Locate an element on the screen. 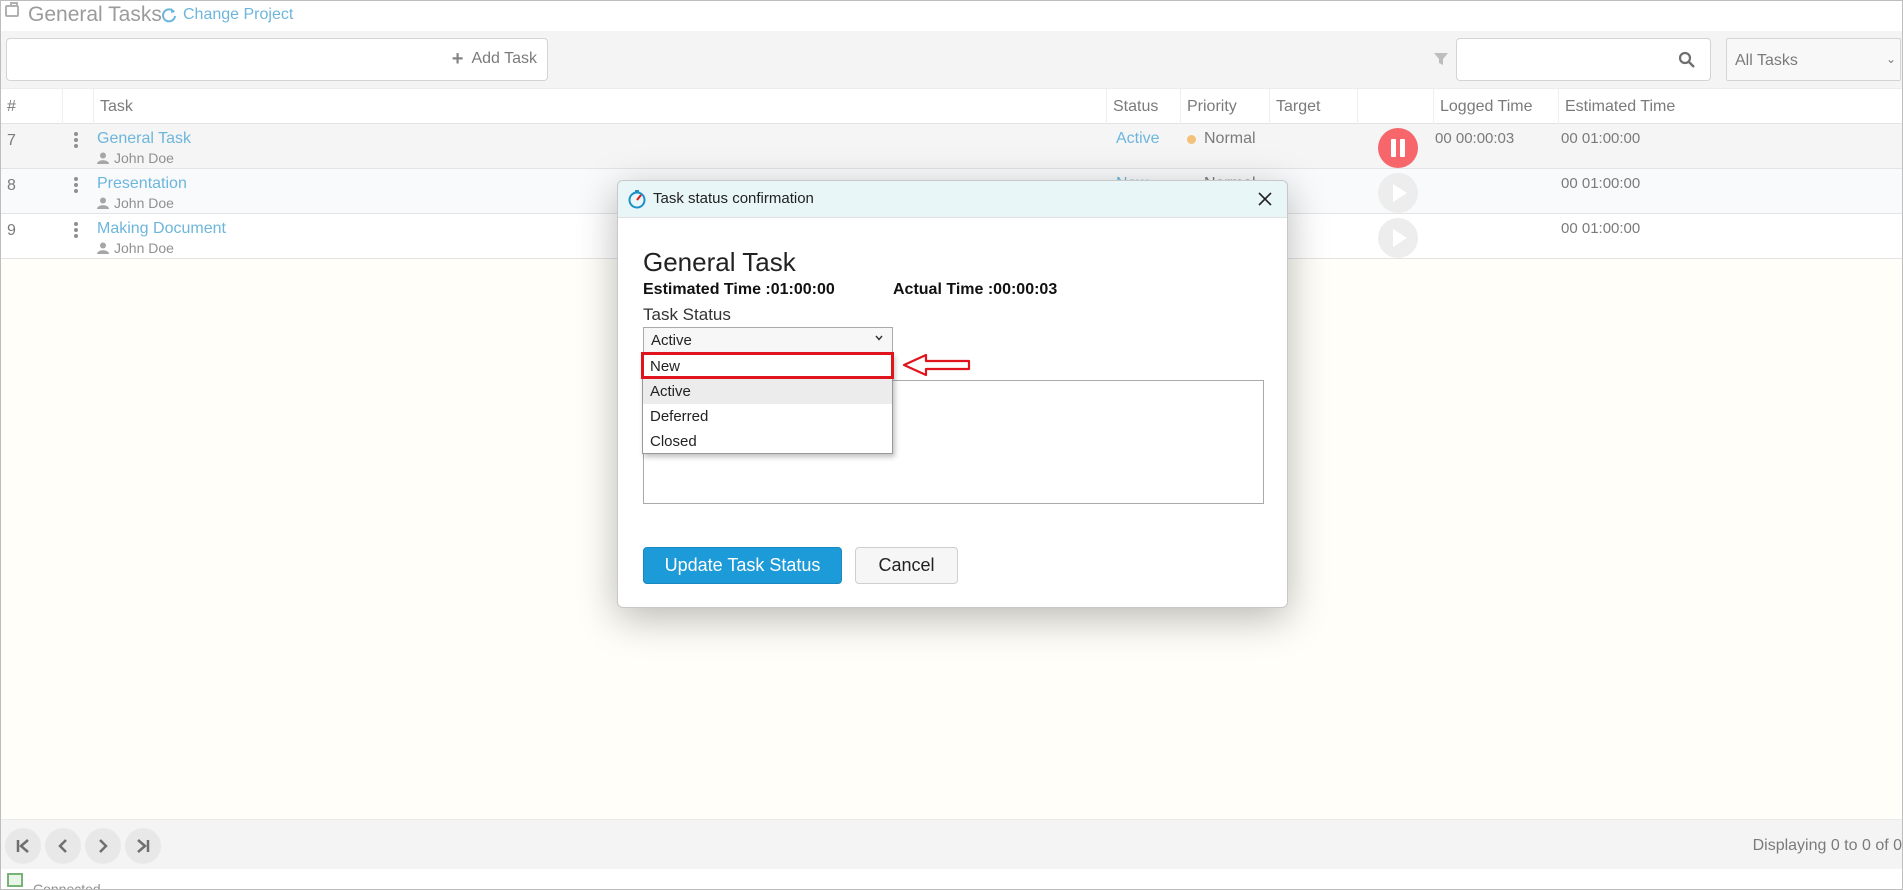 Image resolution: width=1903 pixels, height=890 pixels. actual-time-label: Actual Time :00:00:03 is located at coordinates (975, 289).